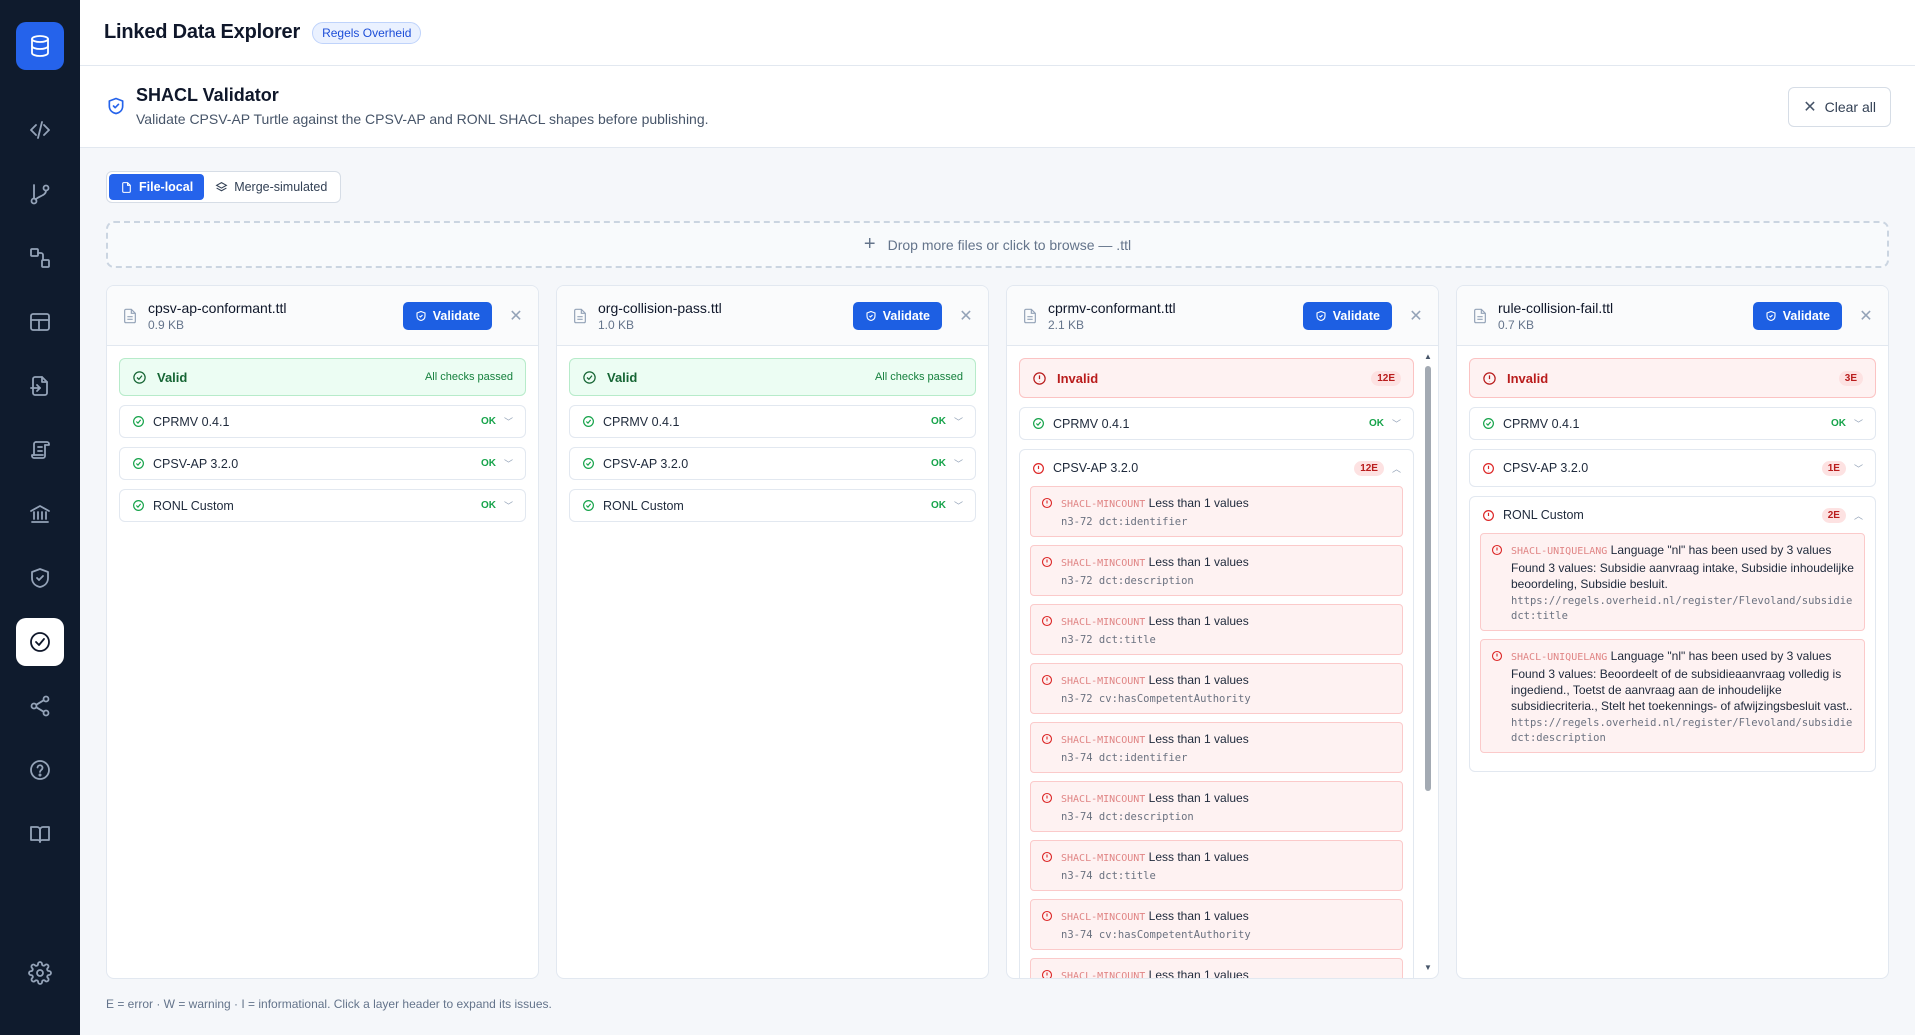 This screenshot has height=1035, width=1915. What do you see at coordinates (1428, 578) in the screenshot?
I see `scrollbar-thumb` at bounding box center [1428, 578].